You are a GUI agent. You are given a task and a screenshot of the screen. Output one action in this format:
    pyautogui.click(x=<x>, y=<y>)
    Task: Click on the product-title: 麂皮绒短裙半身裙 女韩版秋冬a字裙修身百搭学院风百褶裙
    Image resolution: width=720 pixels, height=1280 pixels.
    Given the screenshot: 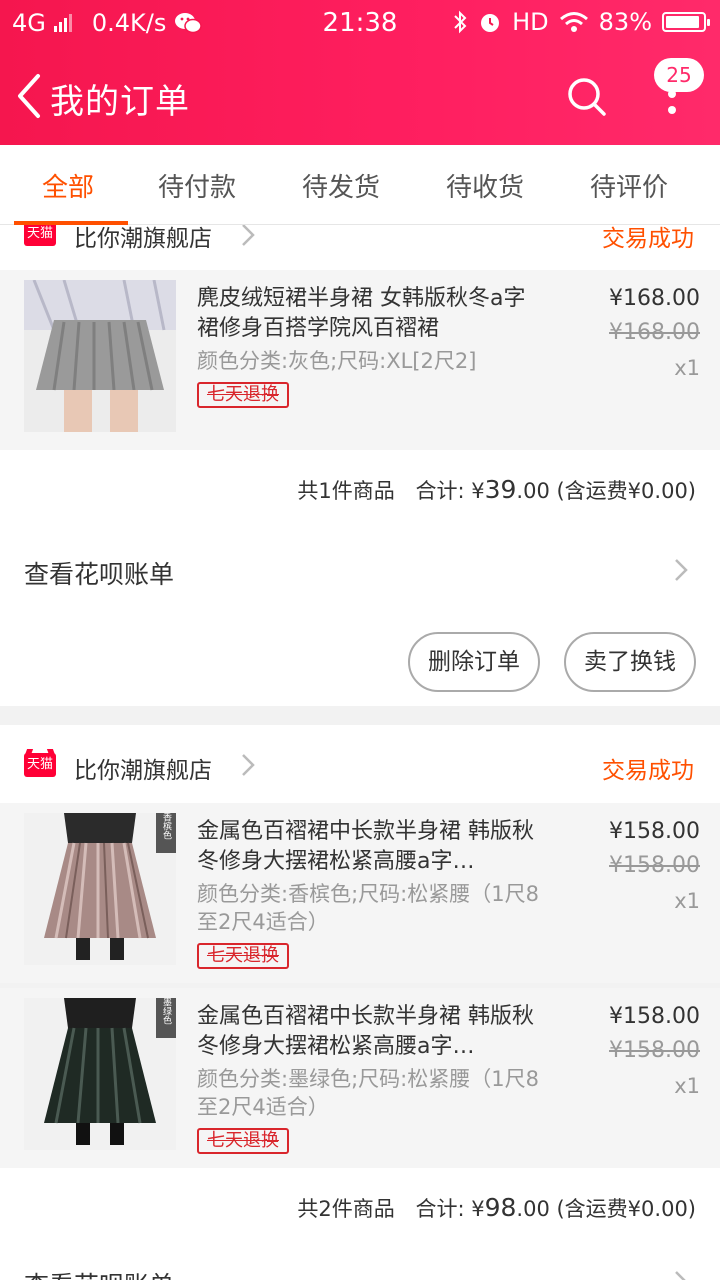 What is the action you would take?
    pyautogui.click(x=372, y=314)
    